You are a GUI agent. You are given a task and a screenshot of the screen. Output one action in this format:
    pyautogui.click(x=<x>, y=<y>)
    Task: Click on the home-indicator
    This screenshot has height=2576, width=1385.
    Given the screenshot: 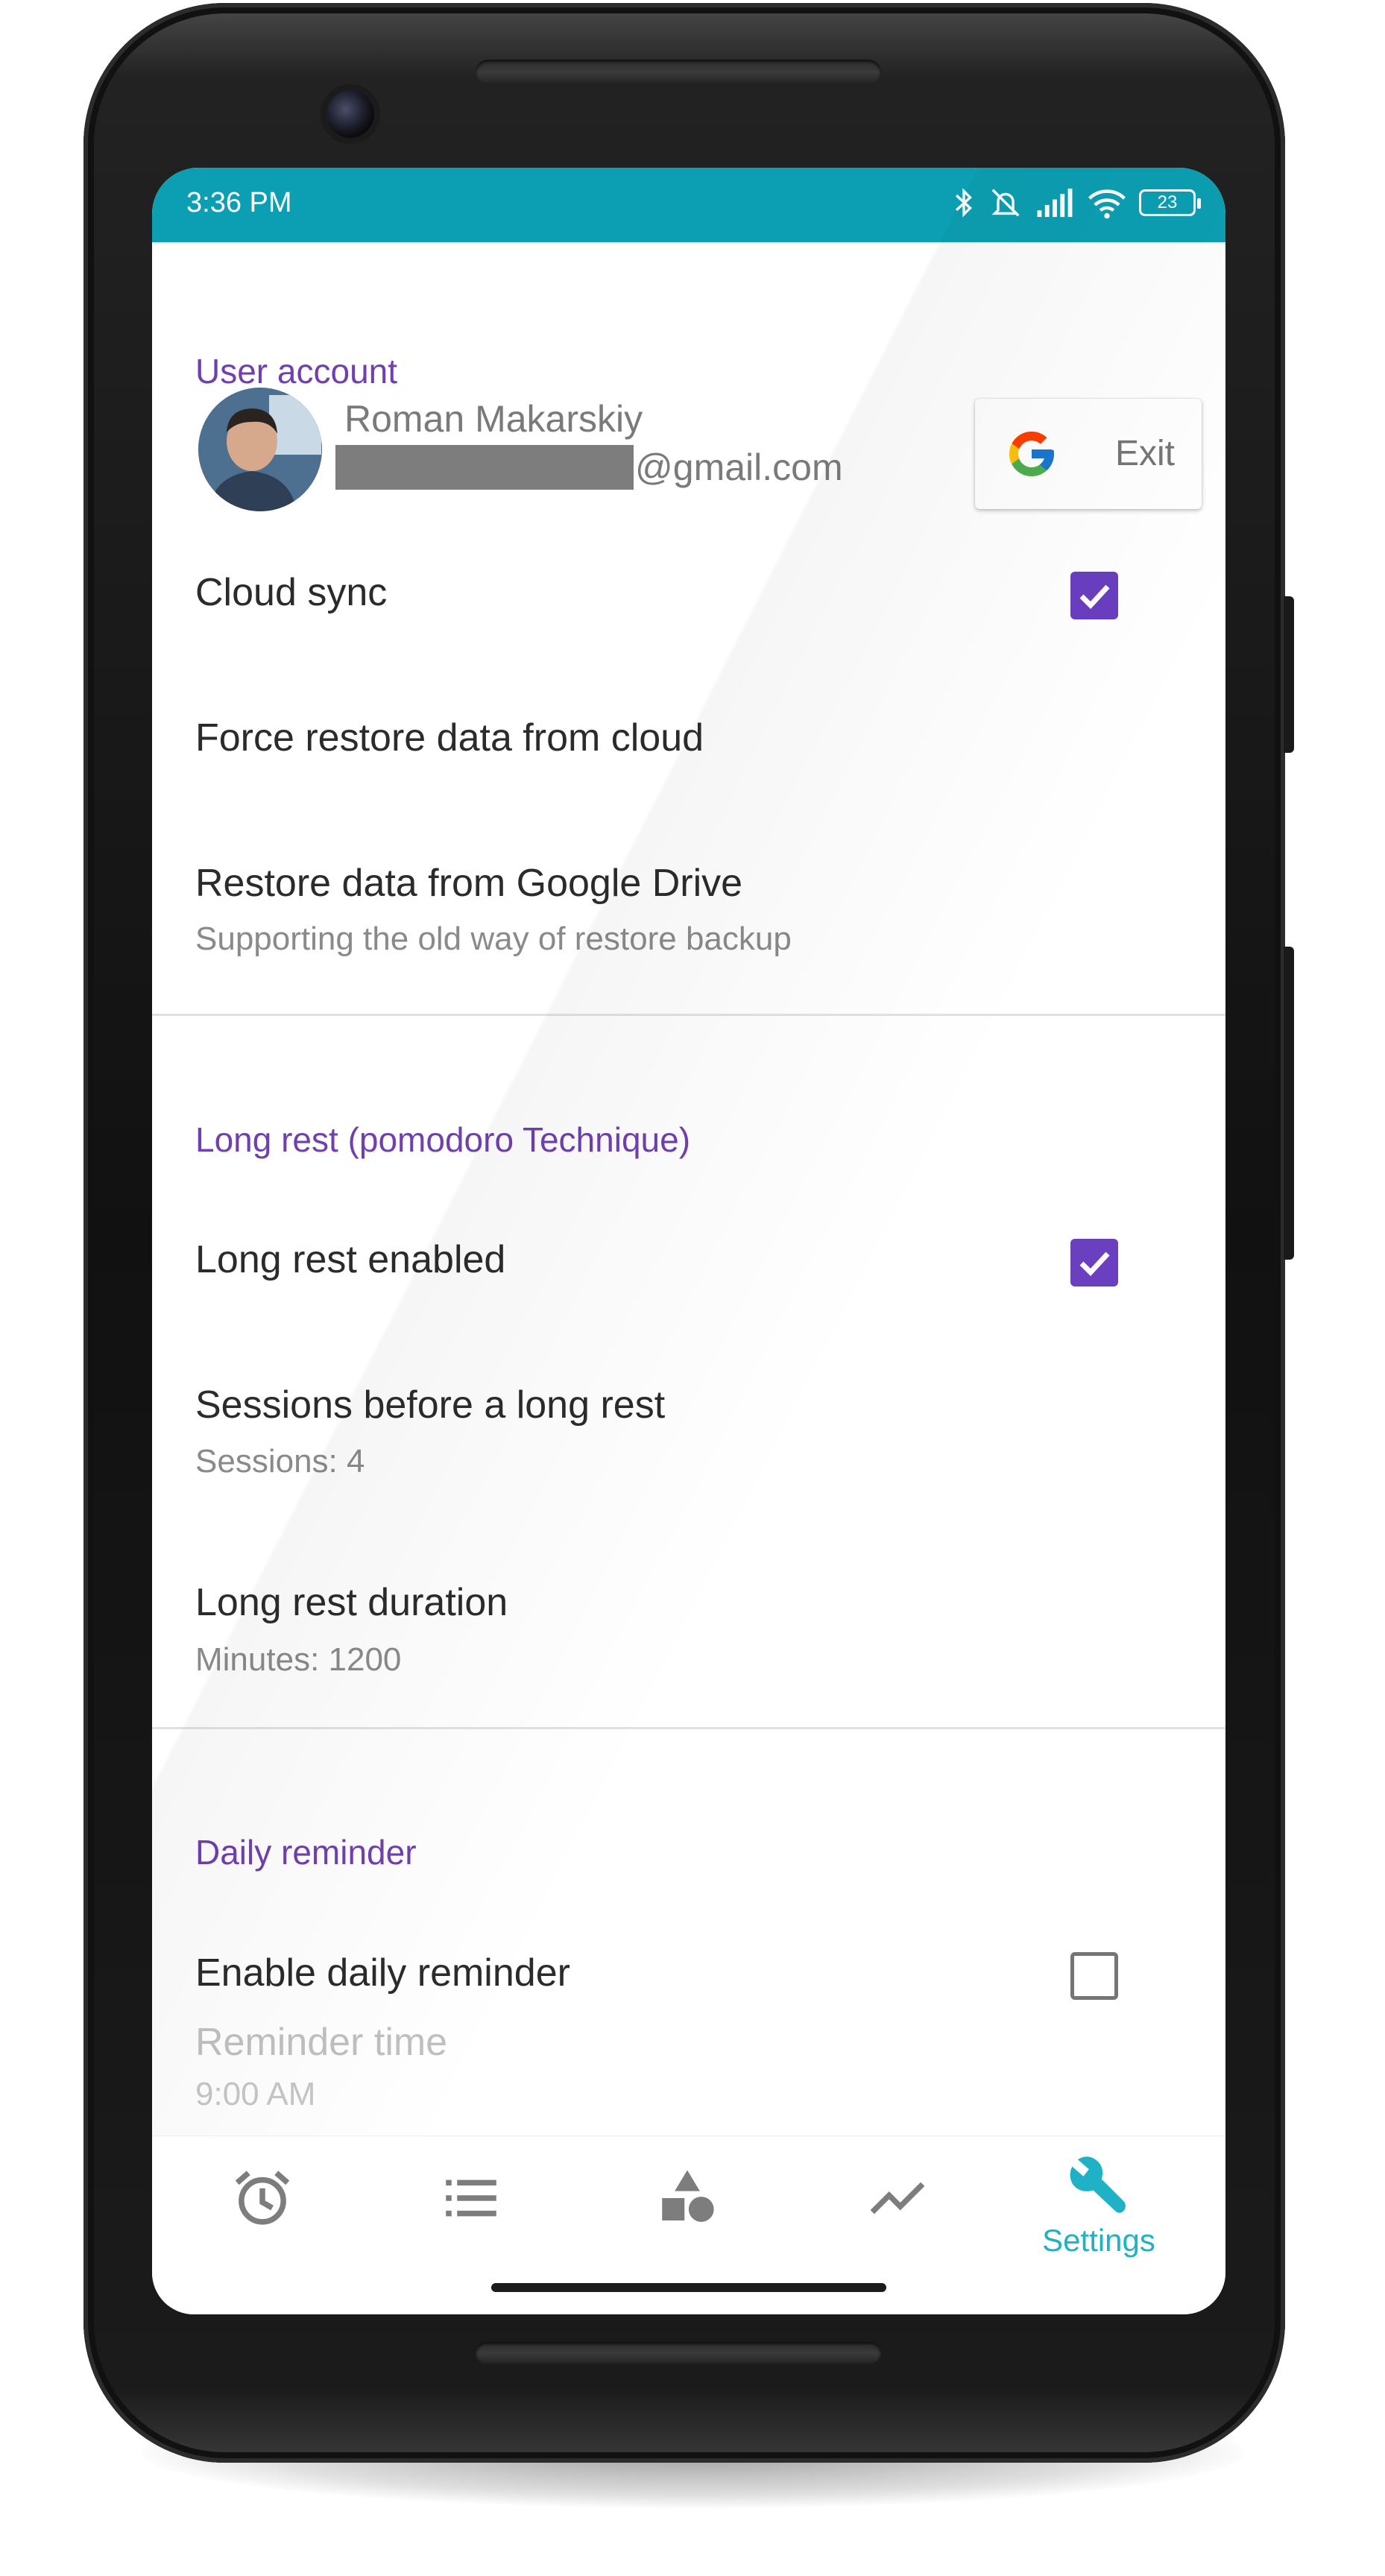 What is the action you would take?
    pyautogui.click(x=688, y=2287)
    